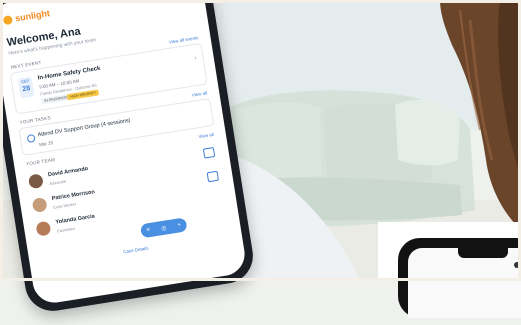 Image resolution: width=521 pixels, height=325 pixels. Describe the element at coordinates (7, 19) in the screenshot. I see `sun-logo-icon` at that location.